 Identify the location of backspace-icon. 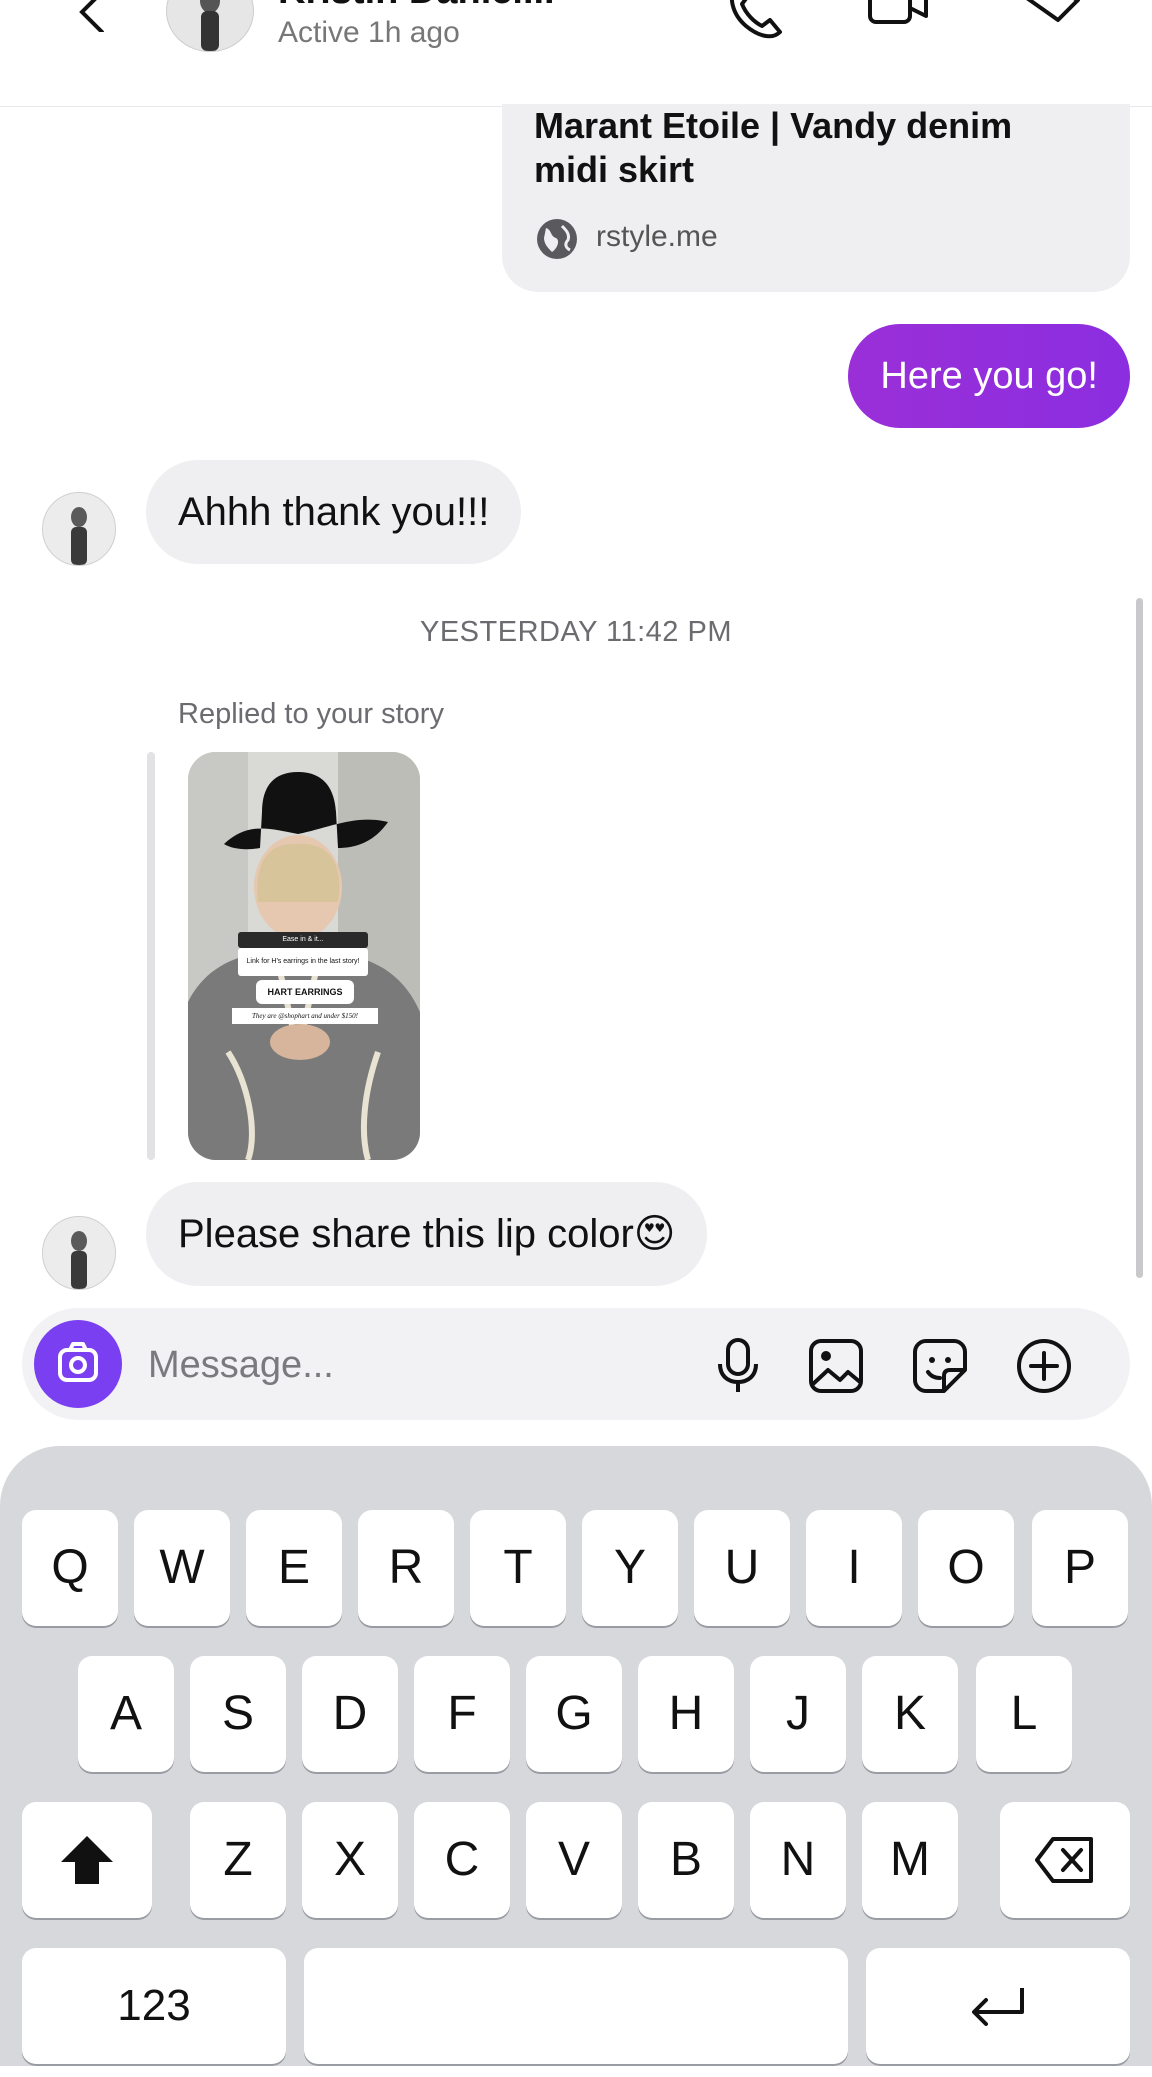
(1064, 1860).